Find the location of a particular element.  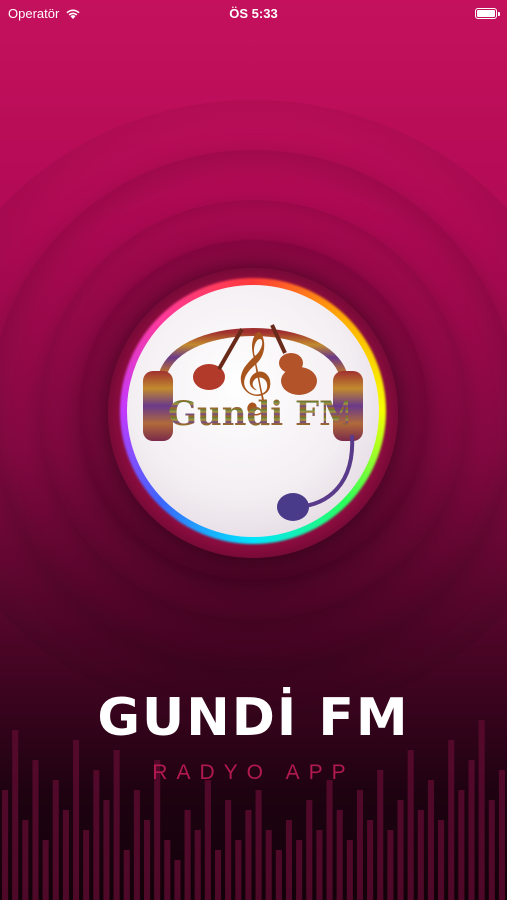

battery-icon is located at coordinates (487, 13).